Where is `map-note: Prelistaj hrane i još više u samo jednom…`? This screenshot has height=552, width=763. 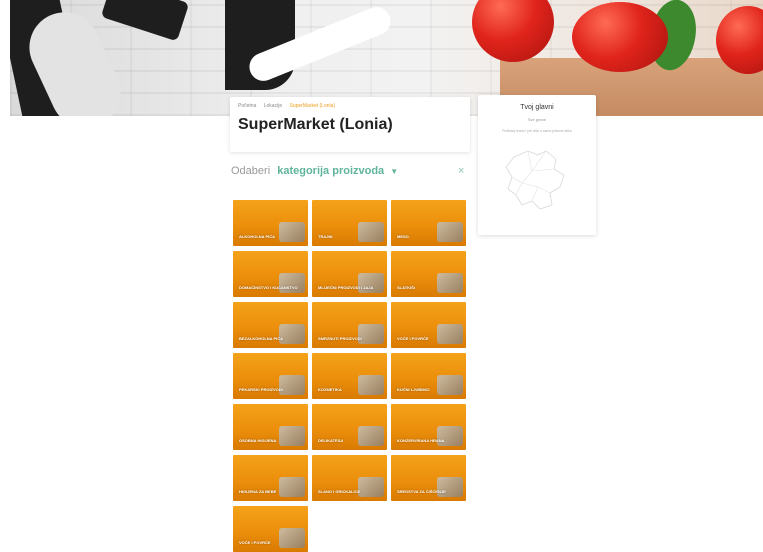 map-note: Prelistaj hrane i još više u samo jednom… is located at coordinates (537, 131).